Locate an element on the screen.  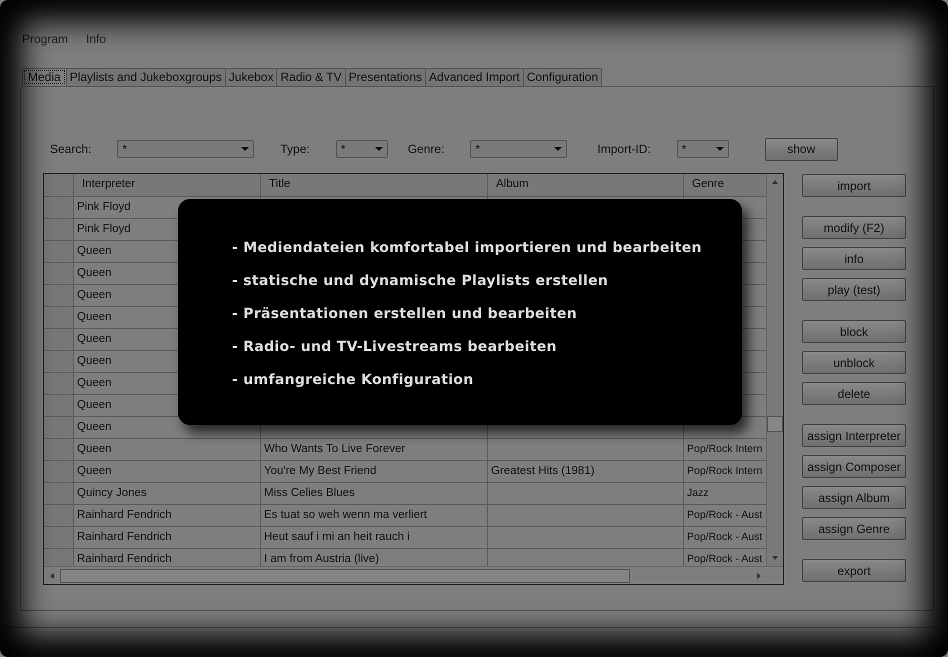
action-button: import is located at coordinates (854, 185).